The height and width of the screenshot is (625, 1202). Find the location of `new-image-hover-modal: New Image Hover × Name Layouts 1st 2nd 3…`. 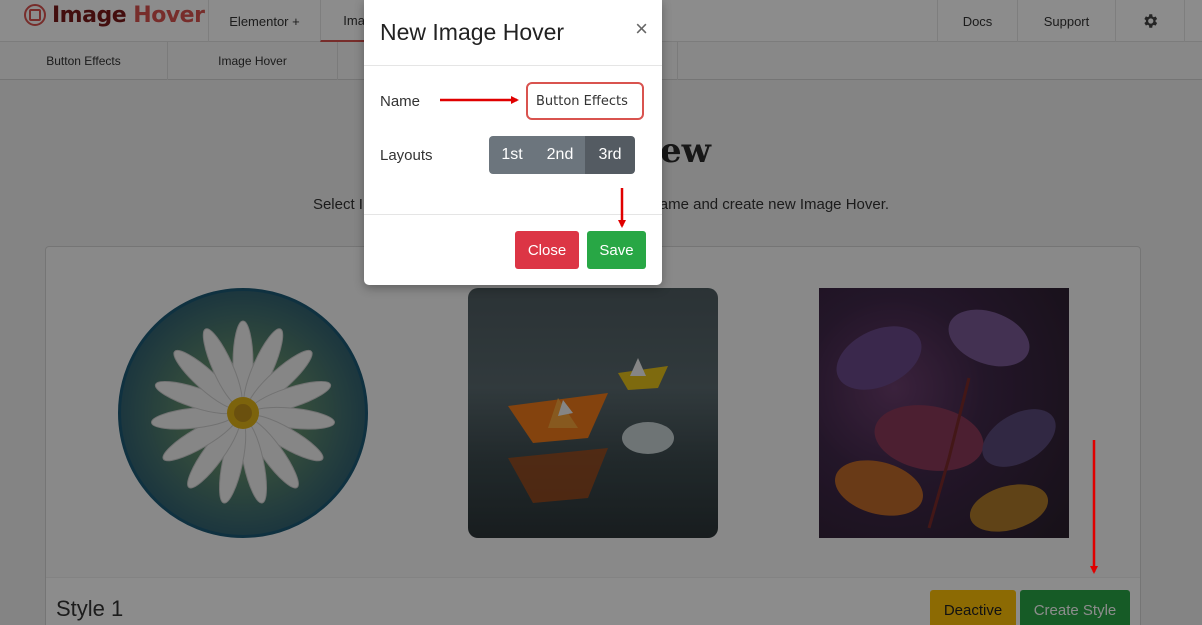

new-image-hover-modal: New Image Hover × Name Layouts 1st 2nd 3… is located at coordinates (513, 142).